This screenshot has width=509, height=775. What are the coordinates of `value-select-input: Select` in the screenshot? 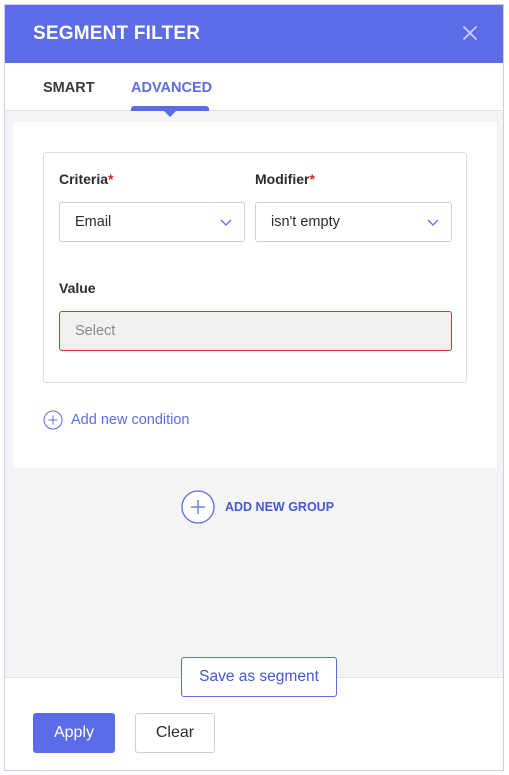 It's located at (255, 331).